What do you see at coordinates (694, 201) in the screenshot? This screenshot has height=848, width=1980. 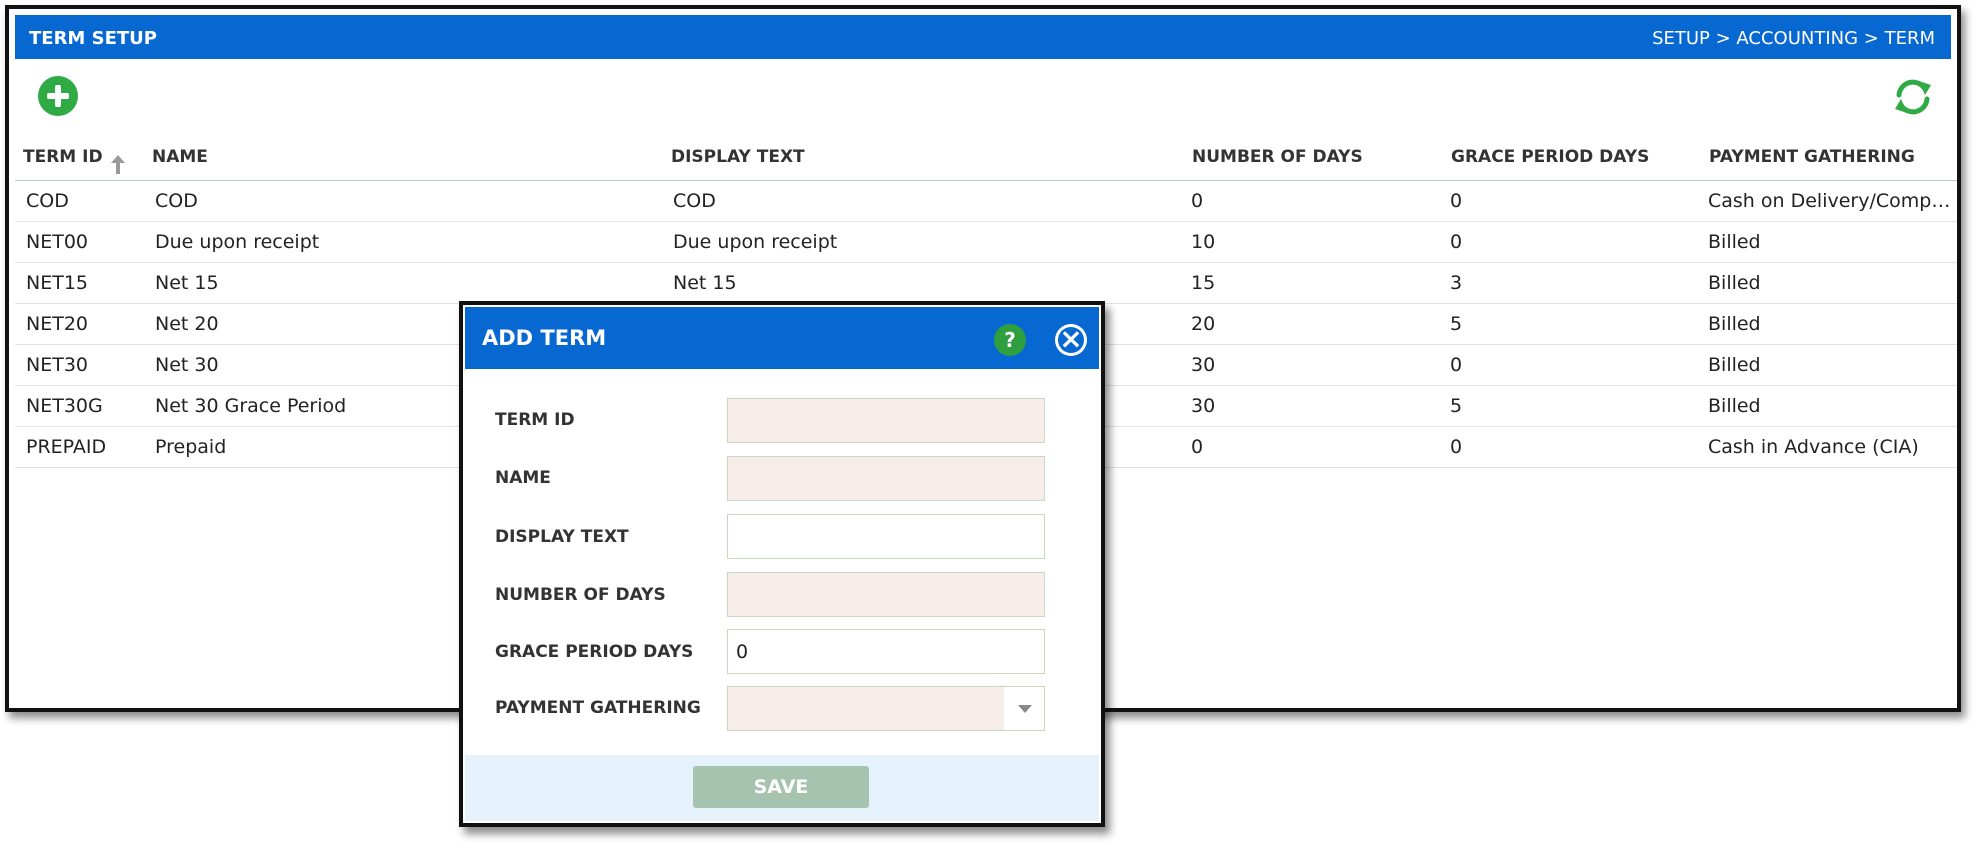 I see `cell-display-text: COD` at bounding box center [694, 201].